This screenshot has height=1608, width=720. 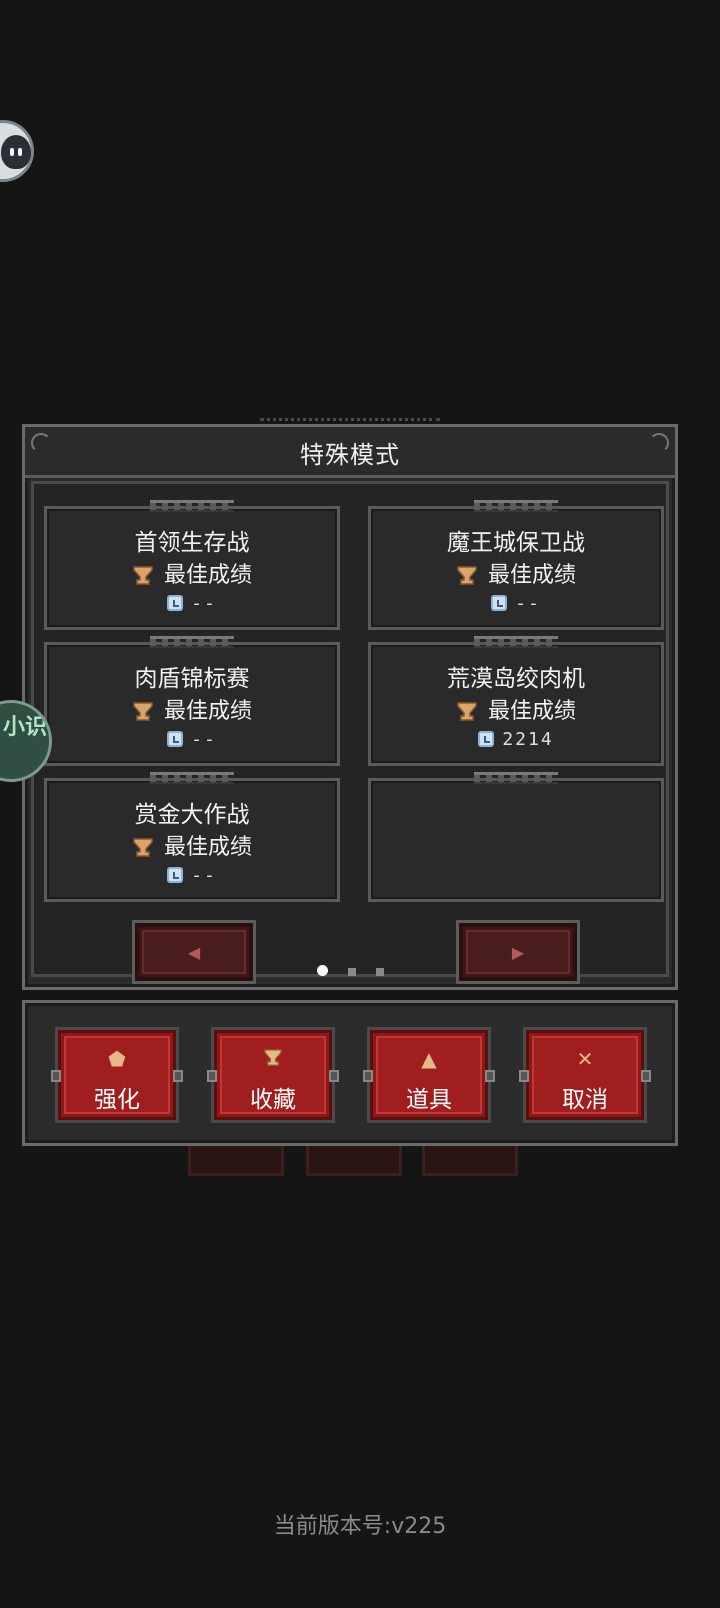 I want to click on score-value: 2214, so click(x=528, y=739).